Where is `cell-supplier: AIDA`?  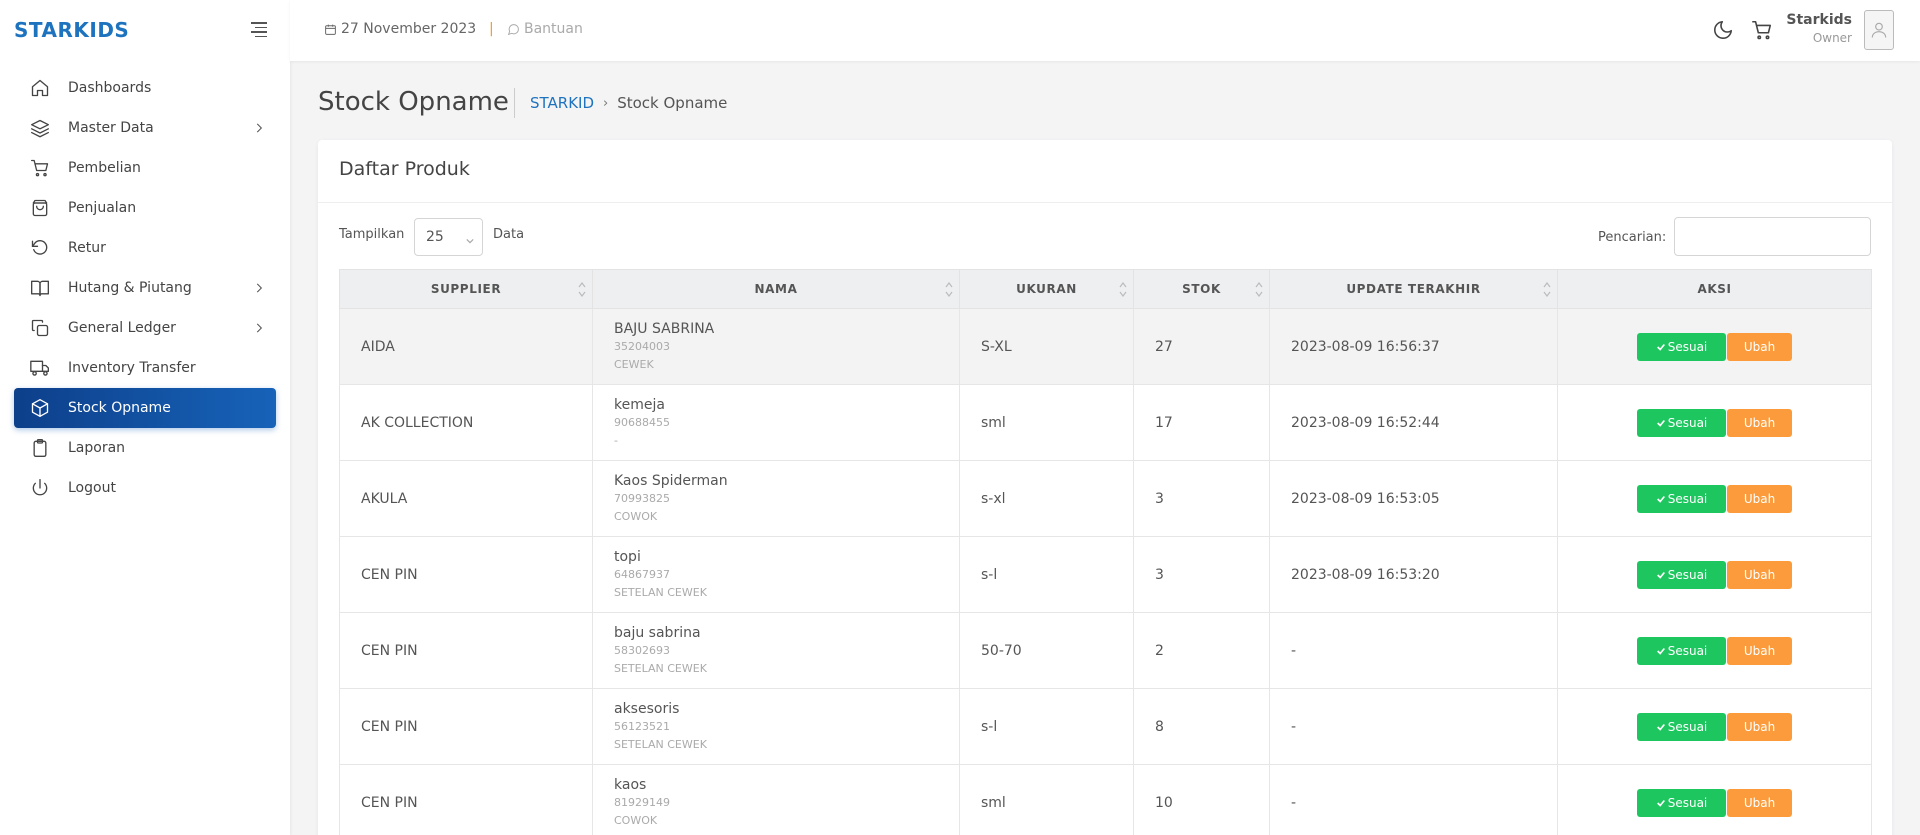 cell-supplier: AIDA is located at coordinates (466, 346).